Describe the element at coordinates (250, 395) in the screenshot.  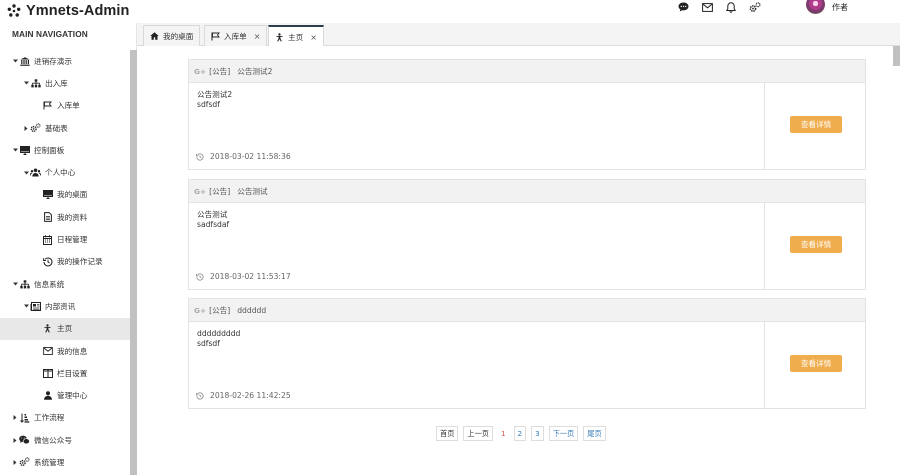
I see `notice-time-text: 2018-02-26 11:42:25` at that location.